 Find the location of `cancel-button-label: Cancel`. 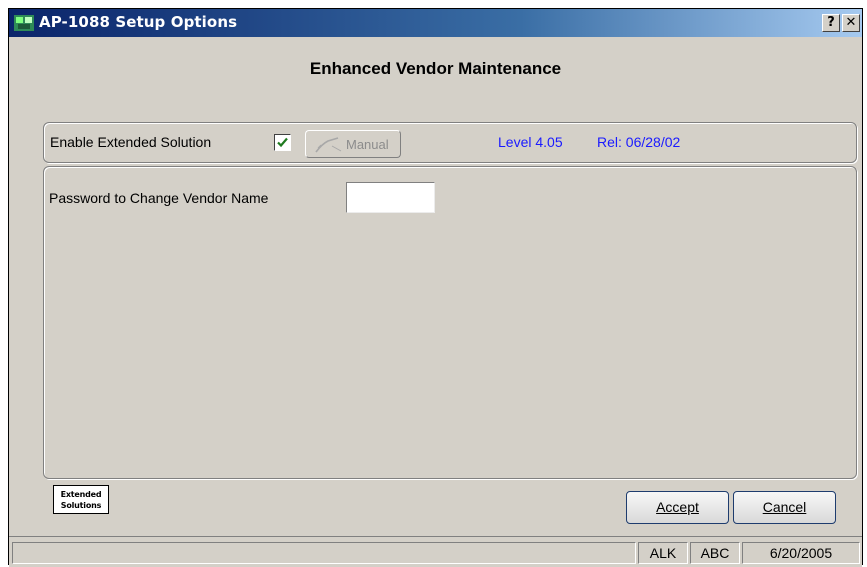

cancel-button-label: Cancel is located at coordinates (784, 507).